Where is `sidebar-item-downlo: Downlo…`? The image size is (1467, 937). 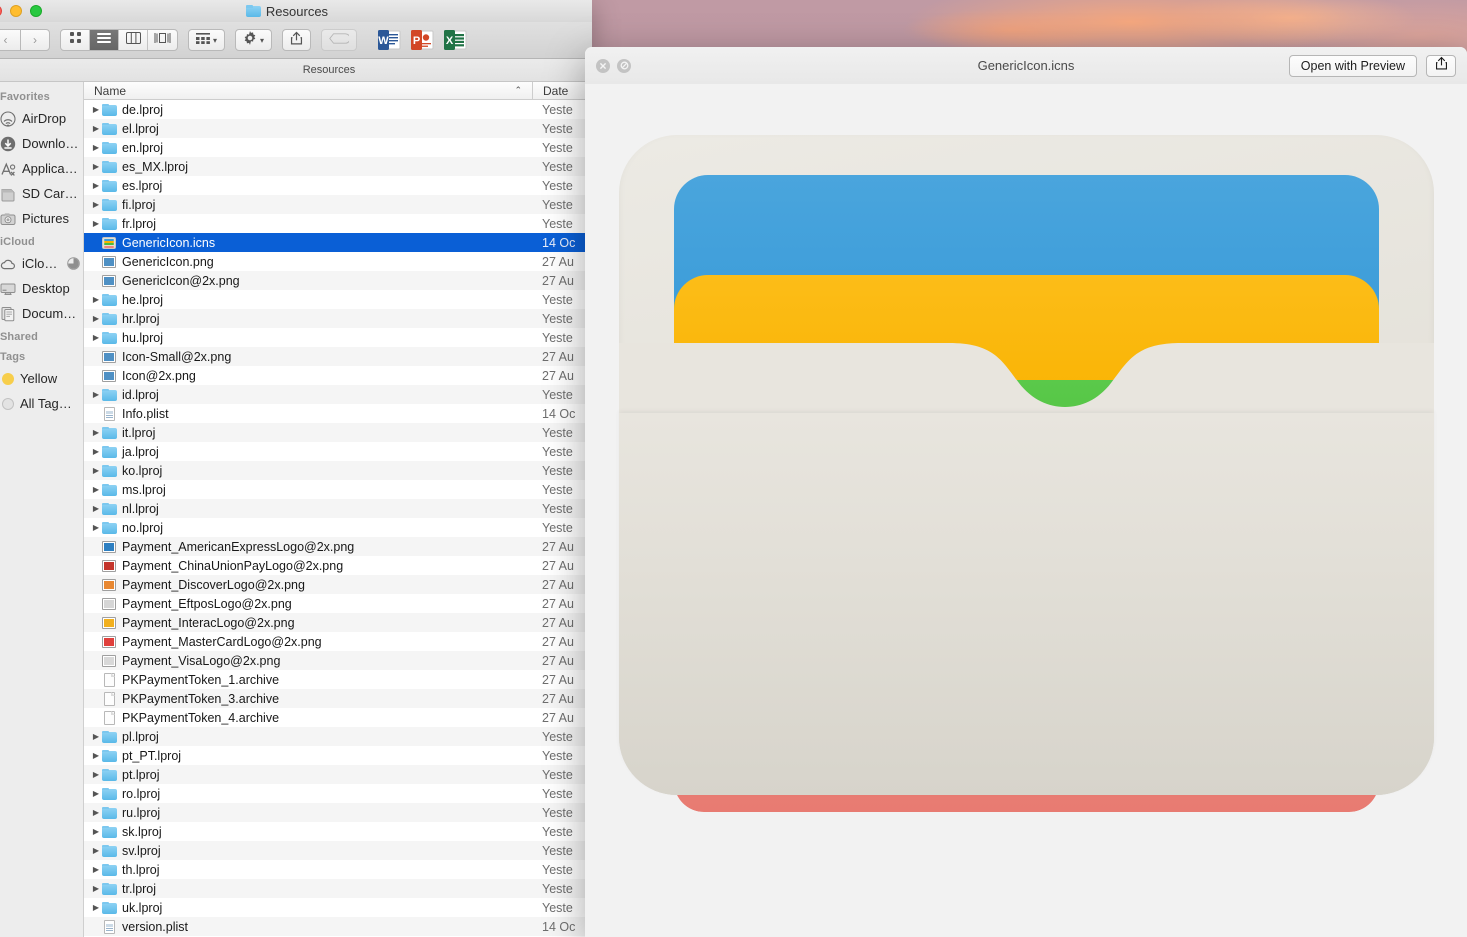
sidebar-item-downlo: Downlo… is located at coordinates (41, 143).